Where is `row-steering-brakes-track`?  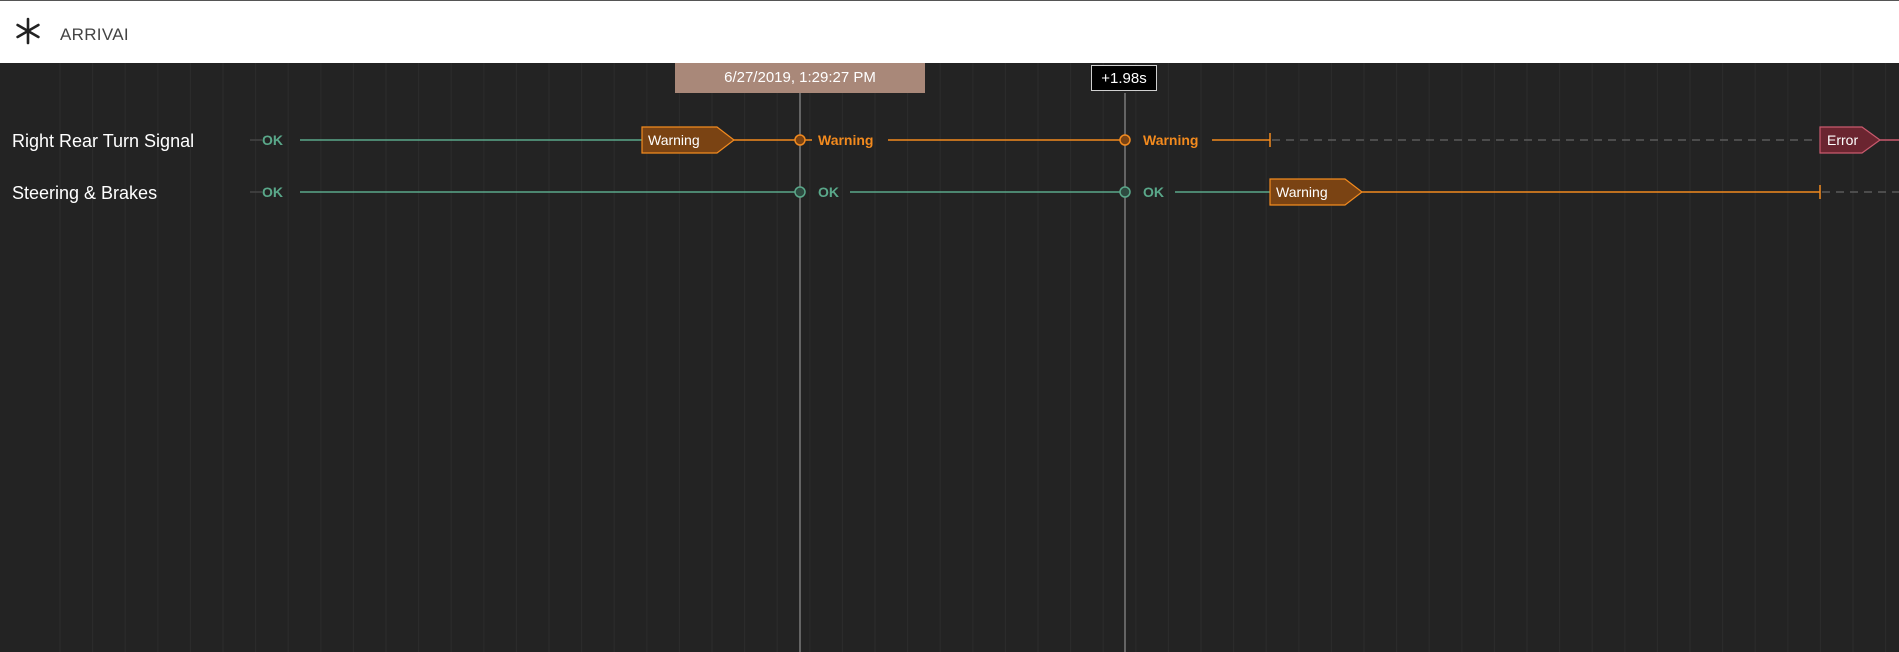
row-steering-brakes-track is located at coordinates (1074, 192).